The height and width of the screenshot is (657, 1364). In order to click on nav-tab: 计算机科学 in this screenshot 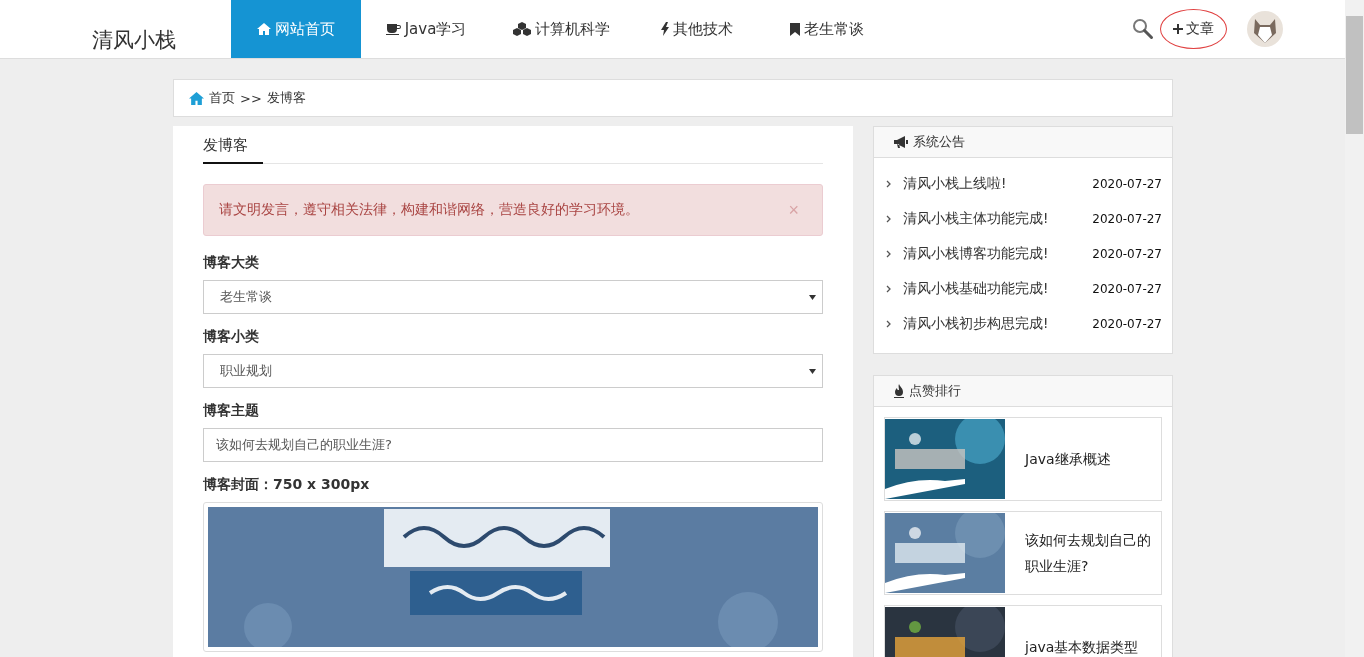, I will do `click(561, 29)`.